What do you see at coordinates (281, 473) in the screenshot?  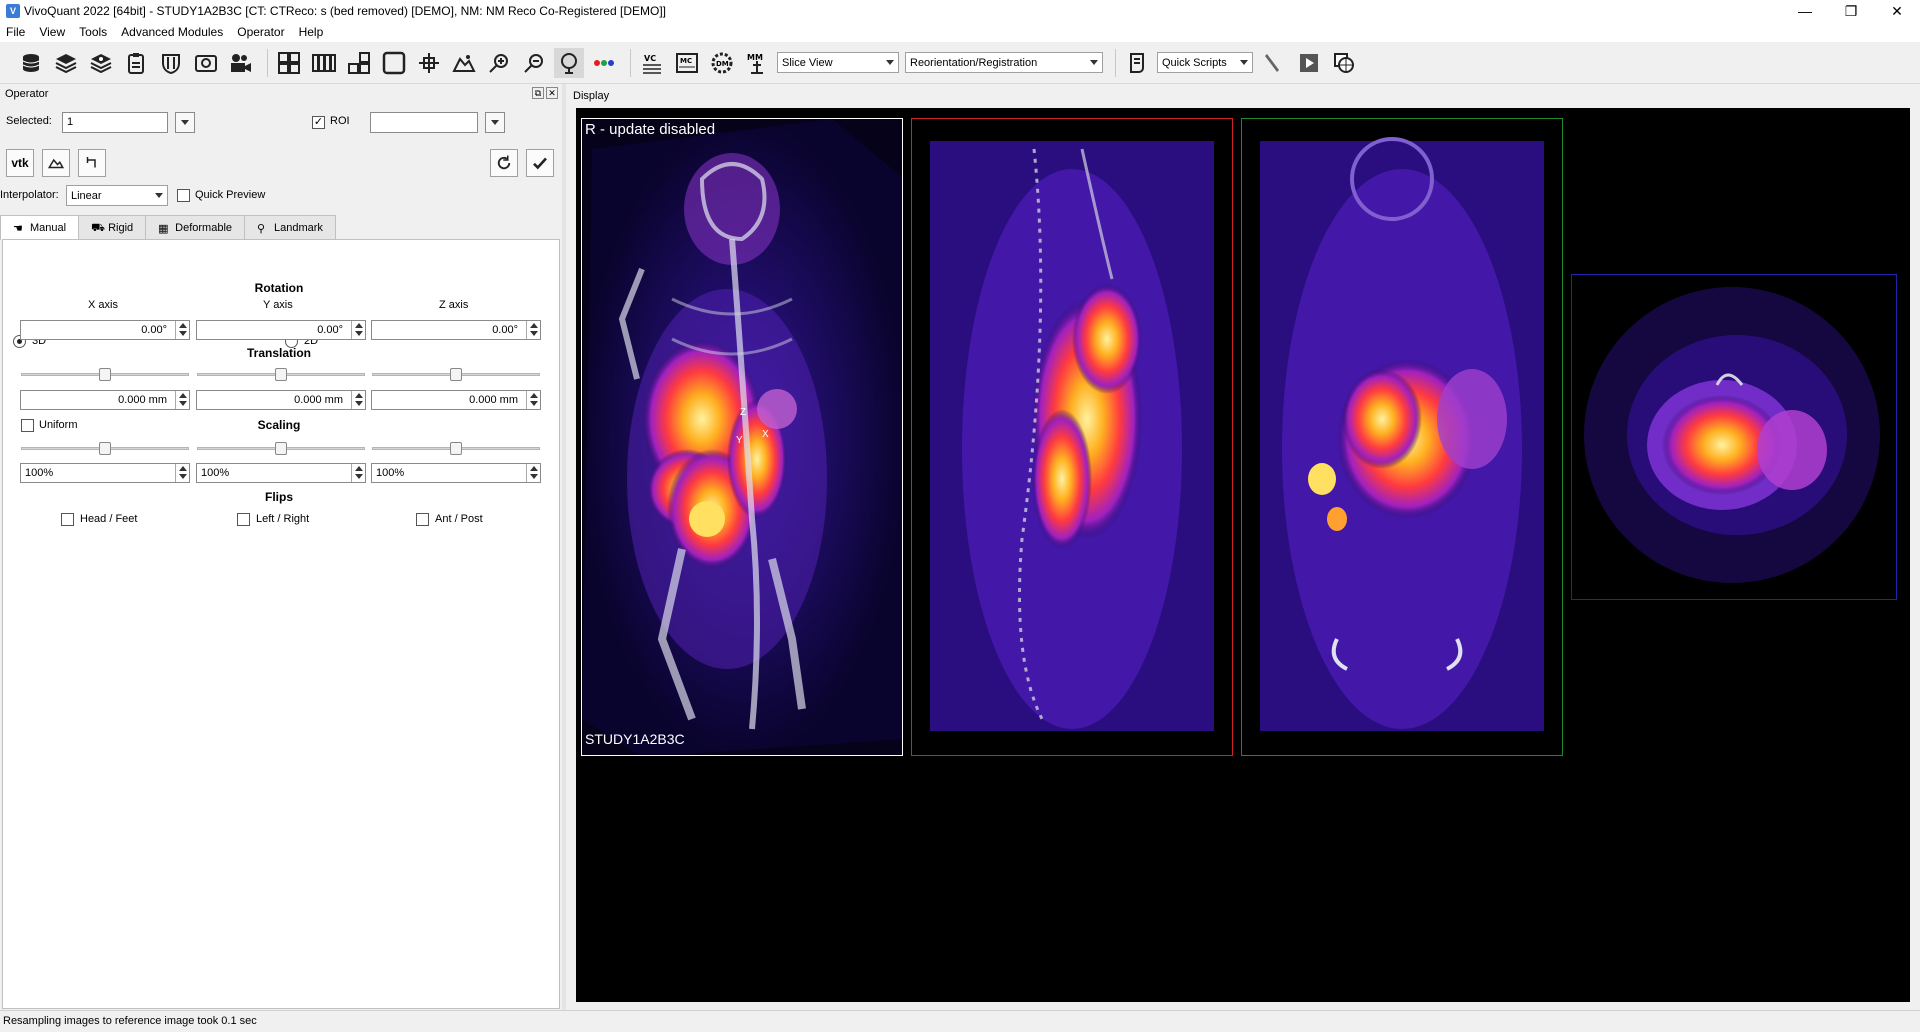 I see `scaling-y-spinbox: 100%` at bounding box center [281, 473].